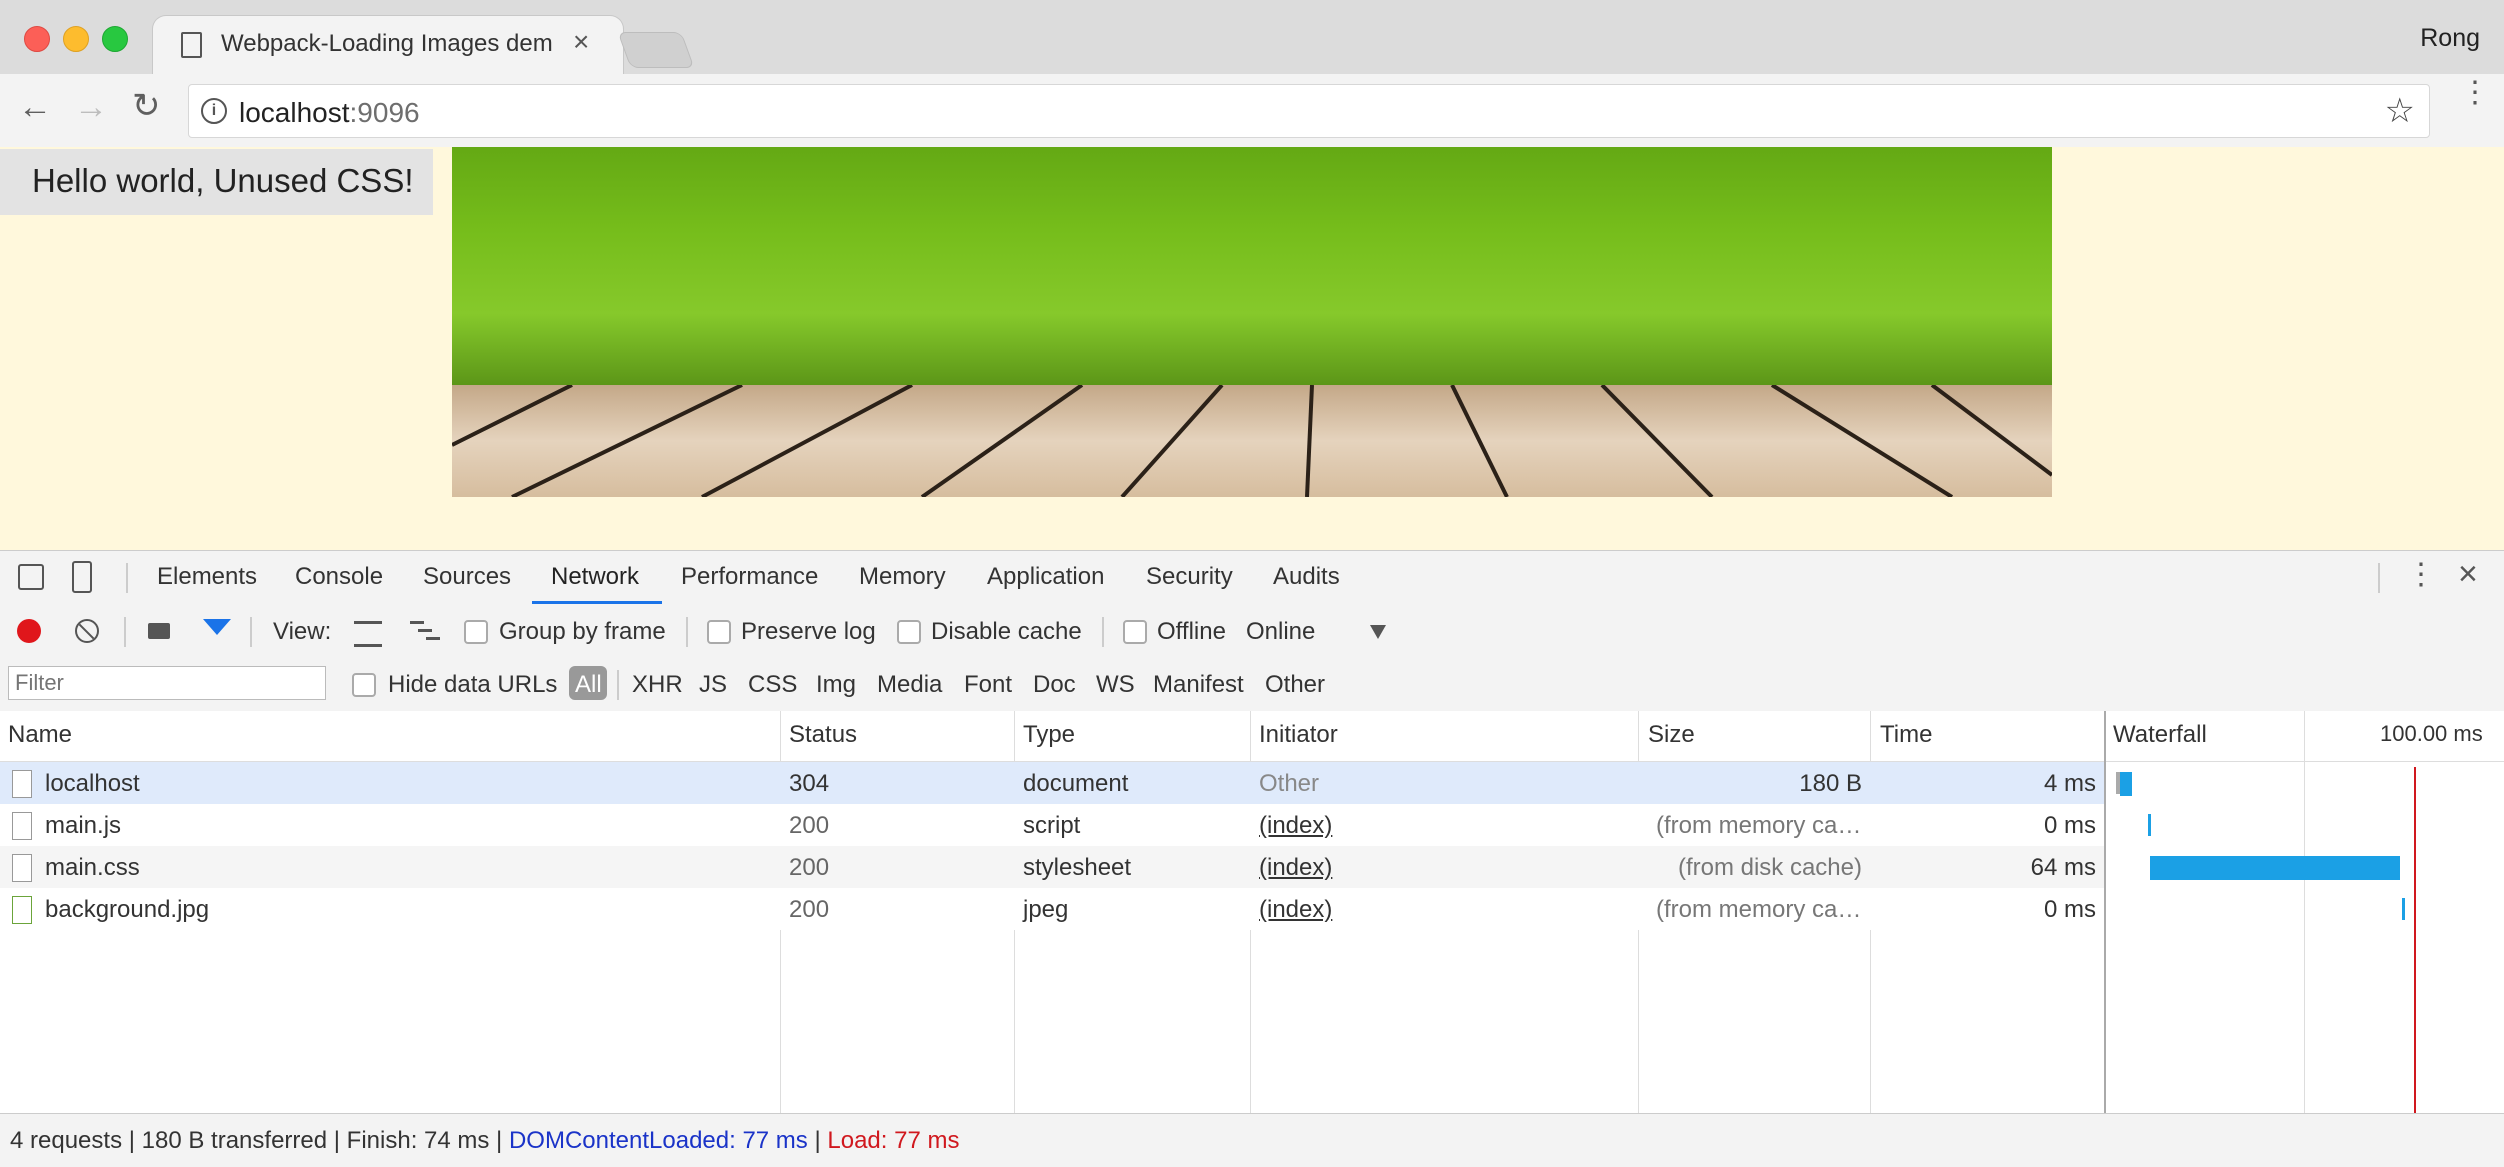  I want to click on group-by-frame-checkbox, so click(476, 632).